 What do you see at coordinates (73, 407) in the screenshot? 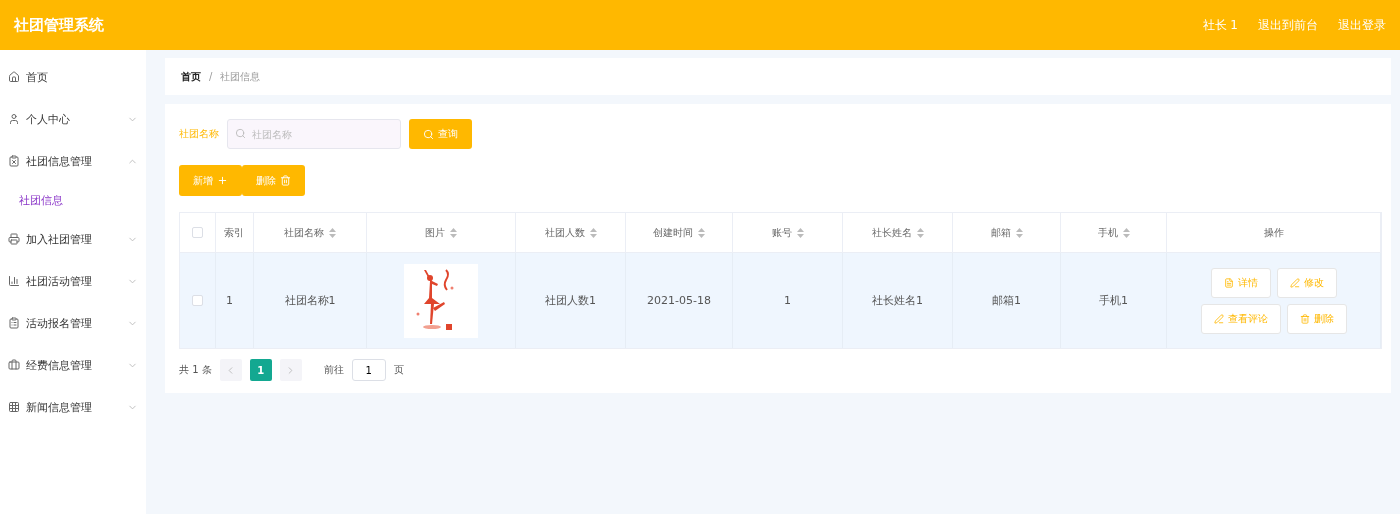
I see `menu-item: 新闻信息管理` at bounding box center [73, 407].